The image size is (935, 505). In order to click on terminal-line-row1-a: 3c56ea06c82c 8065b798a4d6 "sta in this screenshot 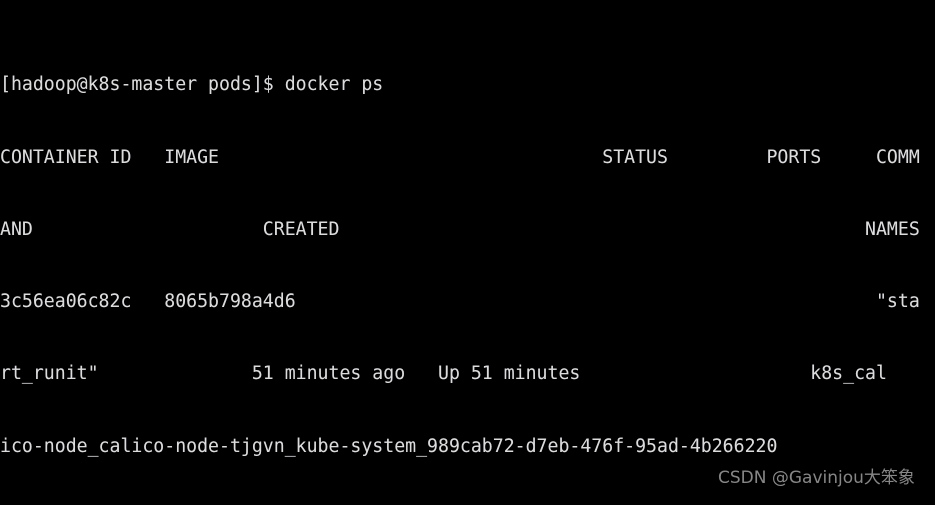, I will do `click(460, 302)`.